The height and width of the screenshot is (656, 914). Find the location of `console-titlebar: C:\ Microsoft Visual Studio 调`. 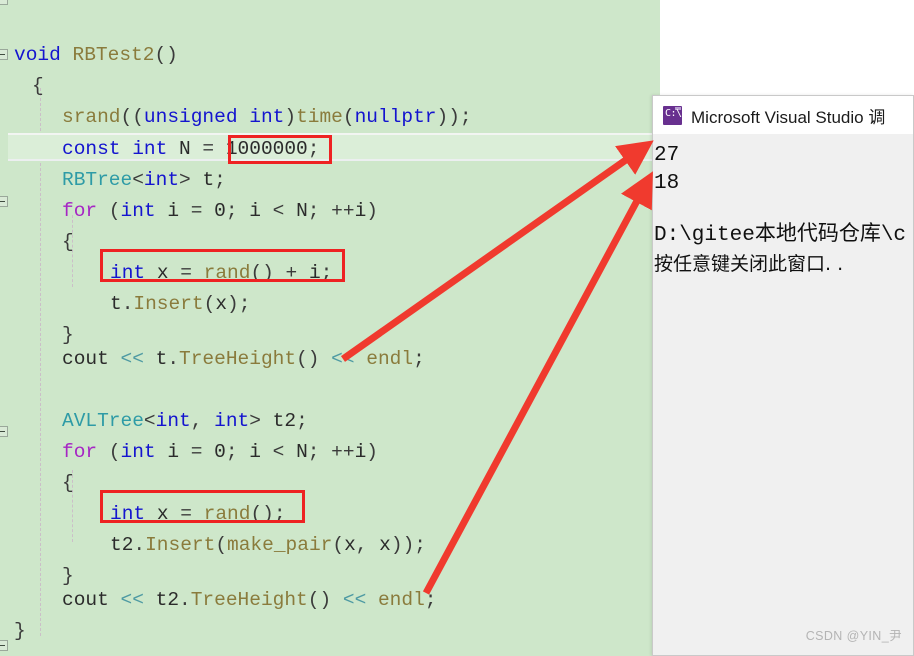

console-titlebar: C:\ Microsoft Visual Studio 调 is located at coordinates (783, 115).